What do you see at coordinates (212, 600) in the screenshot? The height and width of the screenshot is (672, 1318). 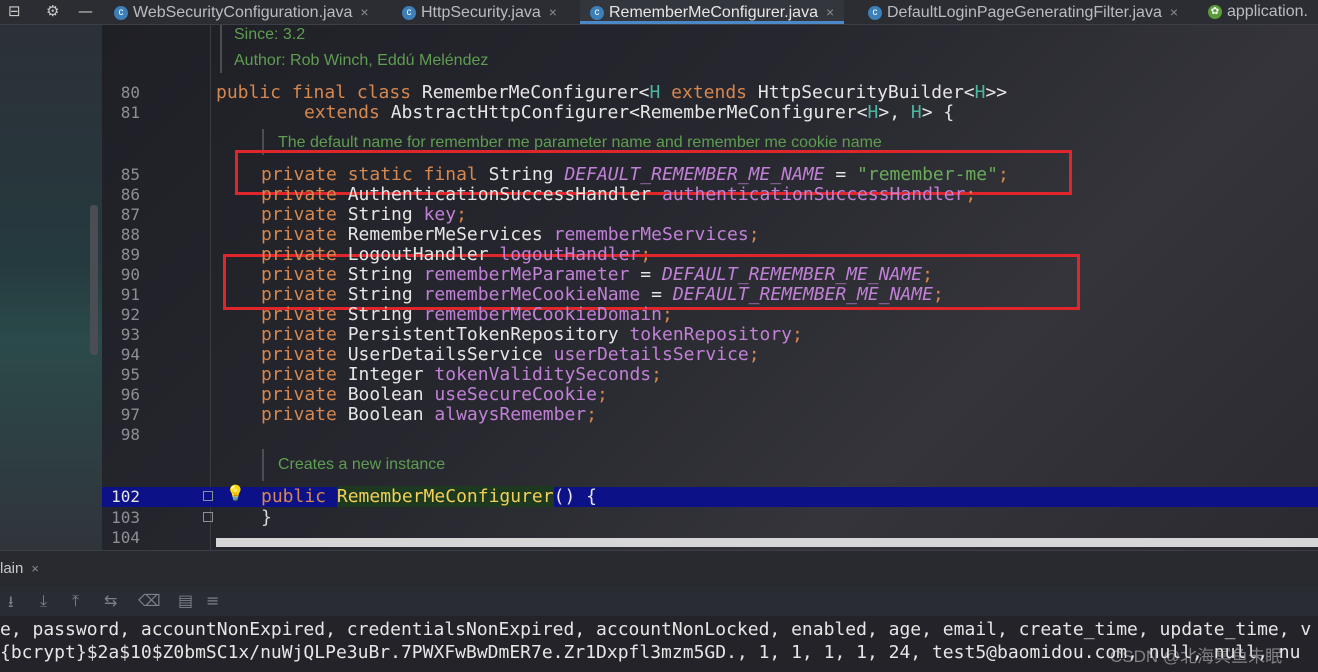 I see `settings-icon: ≡` at bounding box center [212, 600].